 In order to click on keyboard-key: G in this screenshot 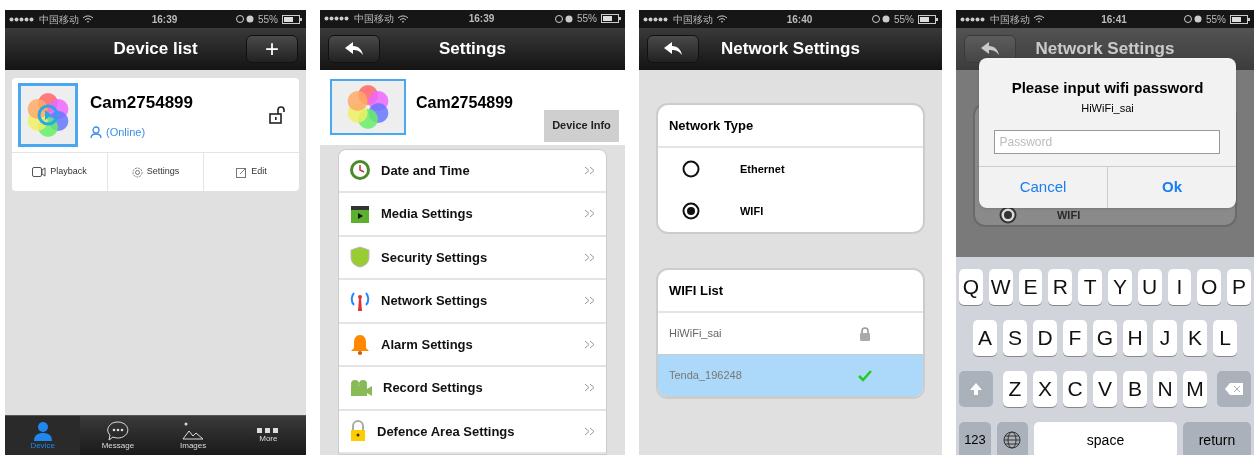, I will do `click(1105, 338)`.